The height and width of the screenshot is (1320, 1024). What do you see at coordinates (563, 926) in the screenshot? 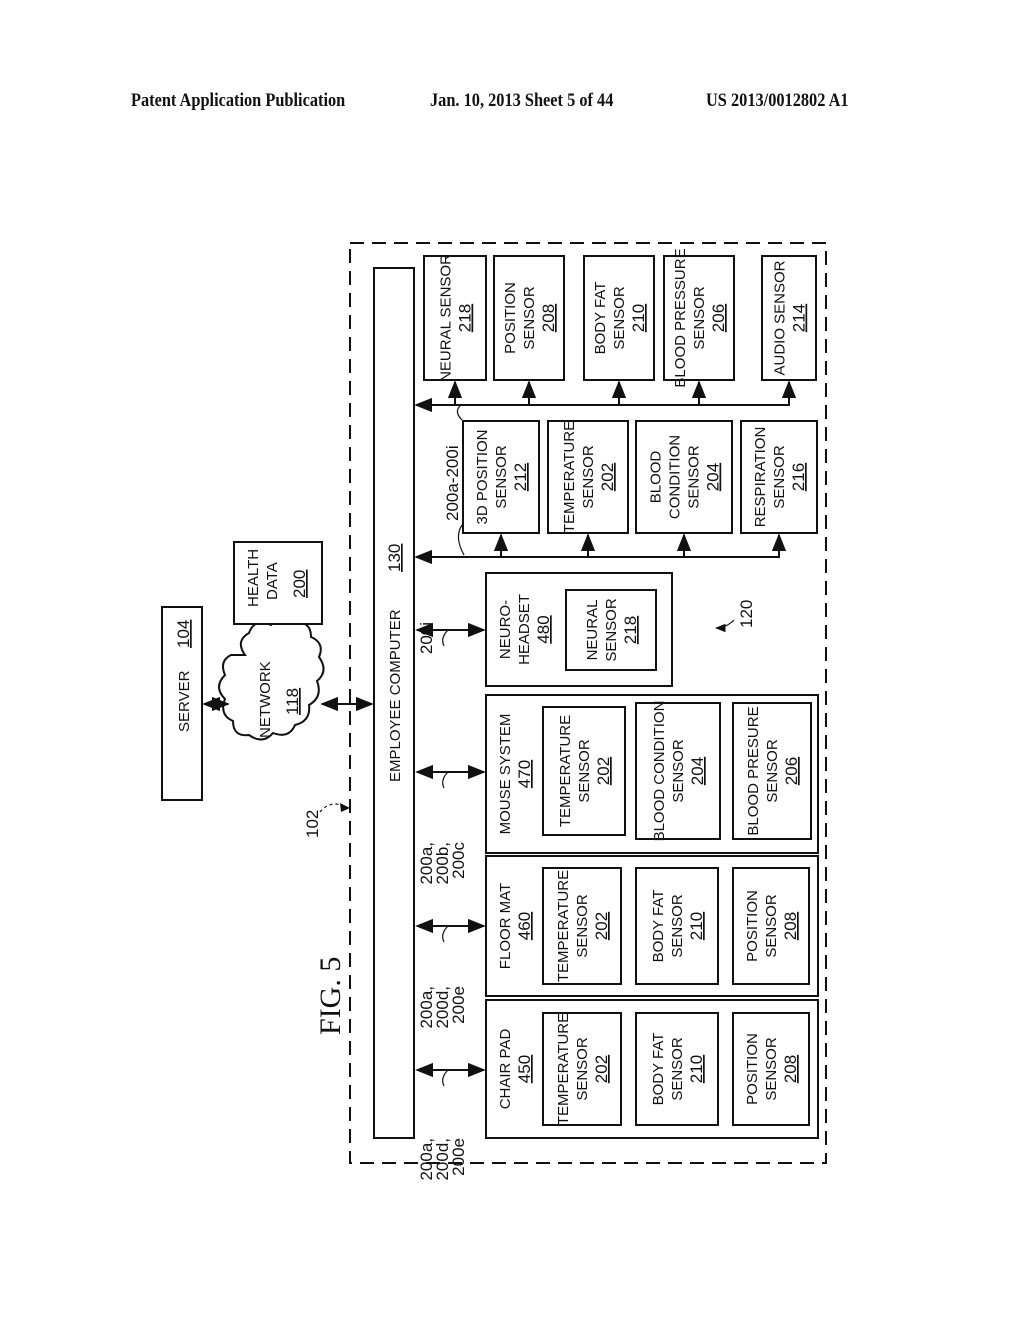
I see `floor-mat-sensor-202-label: TEMPERATURE` at bounding box center [563, 926].